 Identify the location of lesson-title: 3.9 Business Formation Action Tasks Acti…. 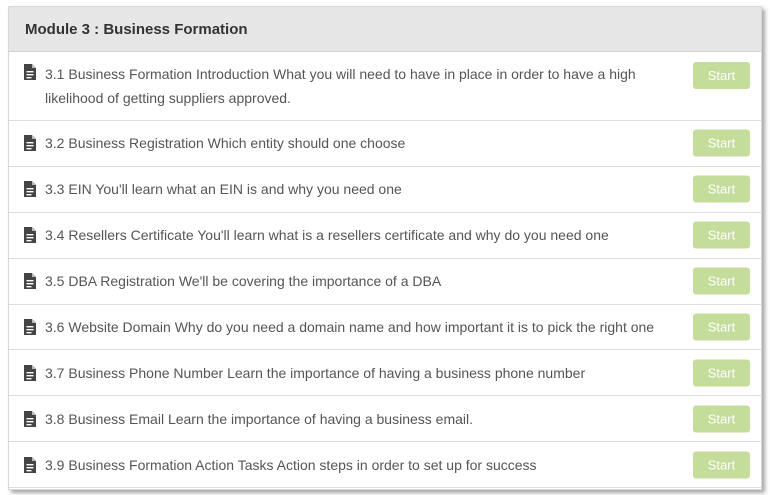
(291, 464).